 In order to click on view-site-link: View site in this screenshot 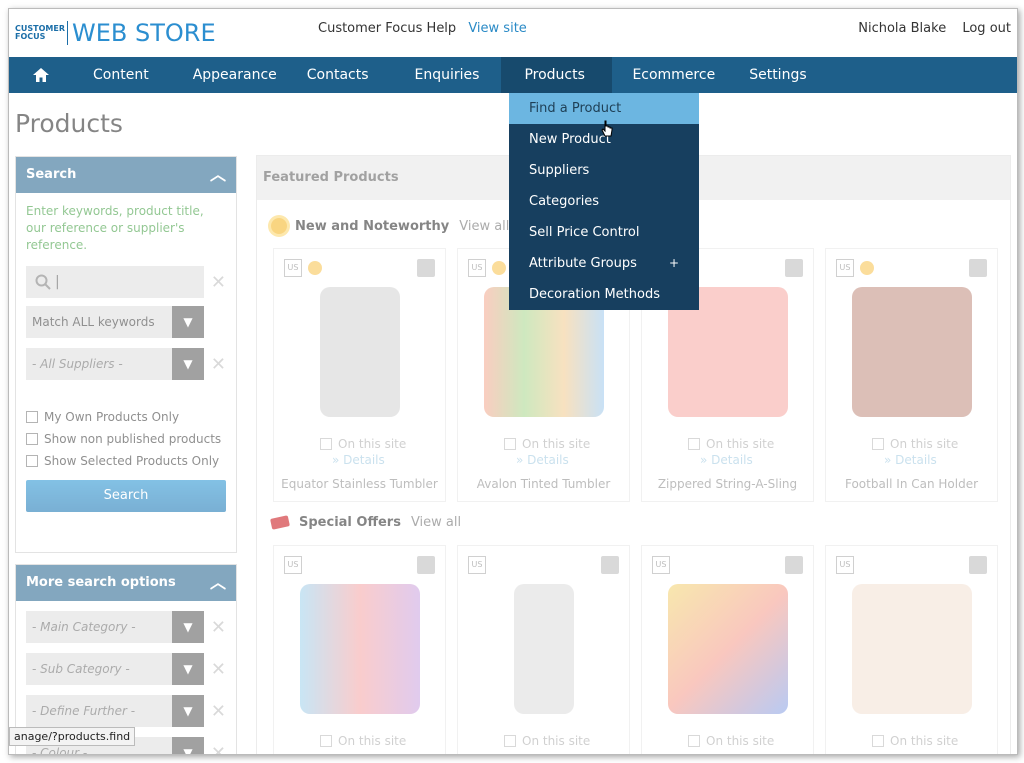, I will do `click(497, 28)`.